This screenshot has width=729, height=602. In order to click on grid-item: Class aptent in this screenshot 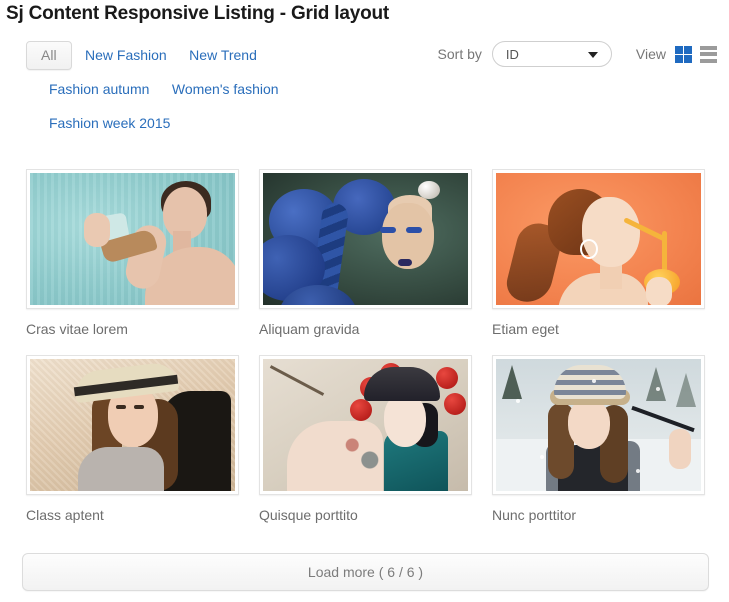, I will do `click(132, 439)`.